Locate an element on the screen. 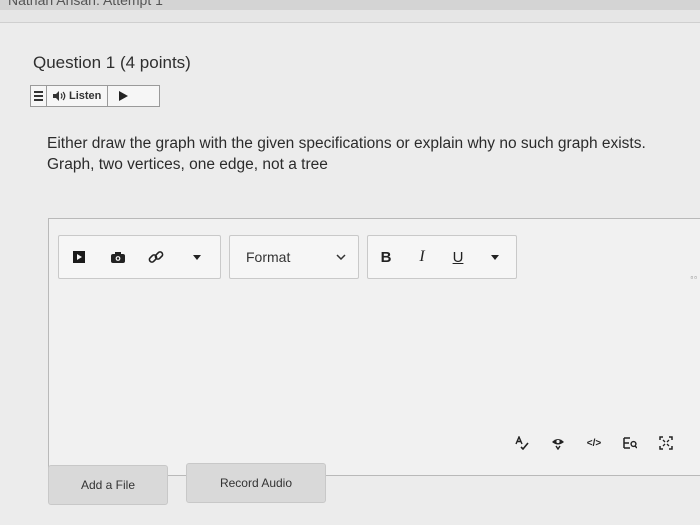  record-audio-label: Record Audio is located at coordinates (256, 483).